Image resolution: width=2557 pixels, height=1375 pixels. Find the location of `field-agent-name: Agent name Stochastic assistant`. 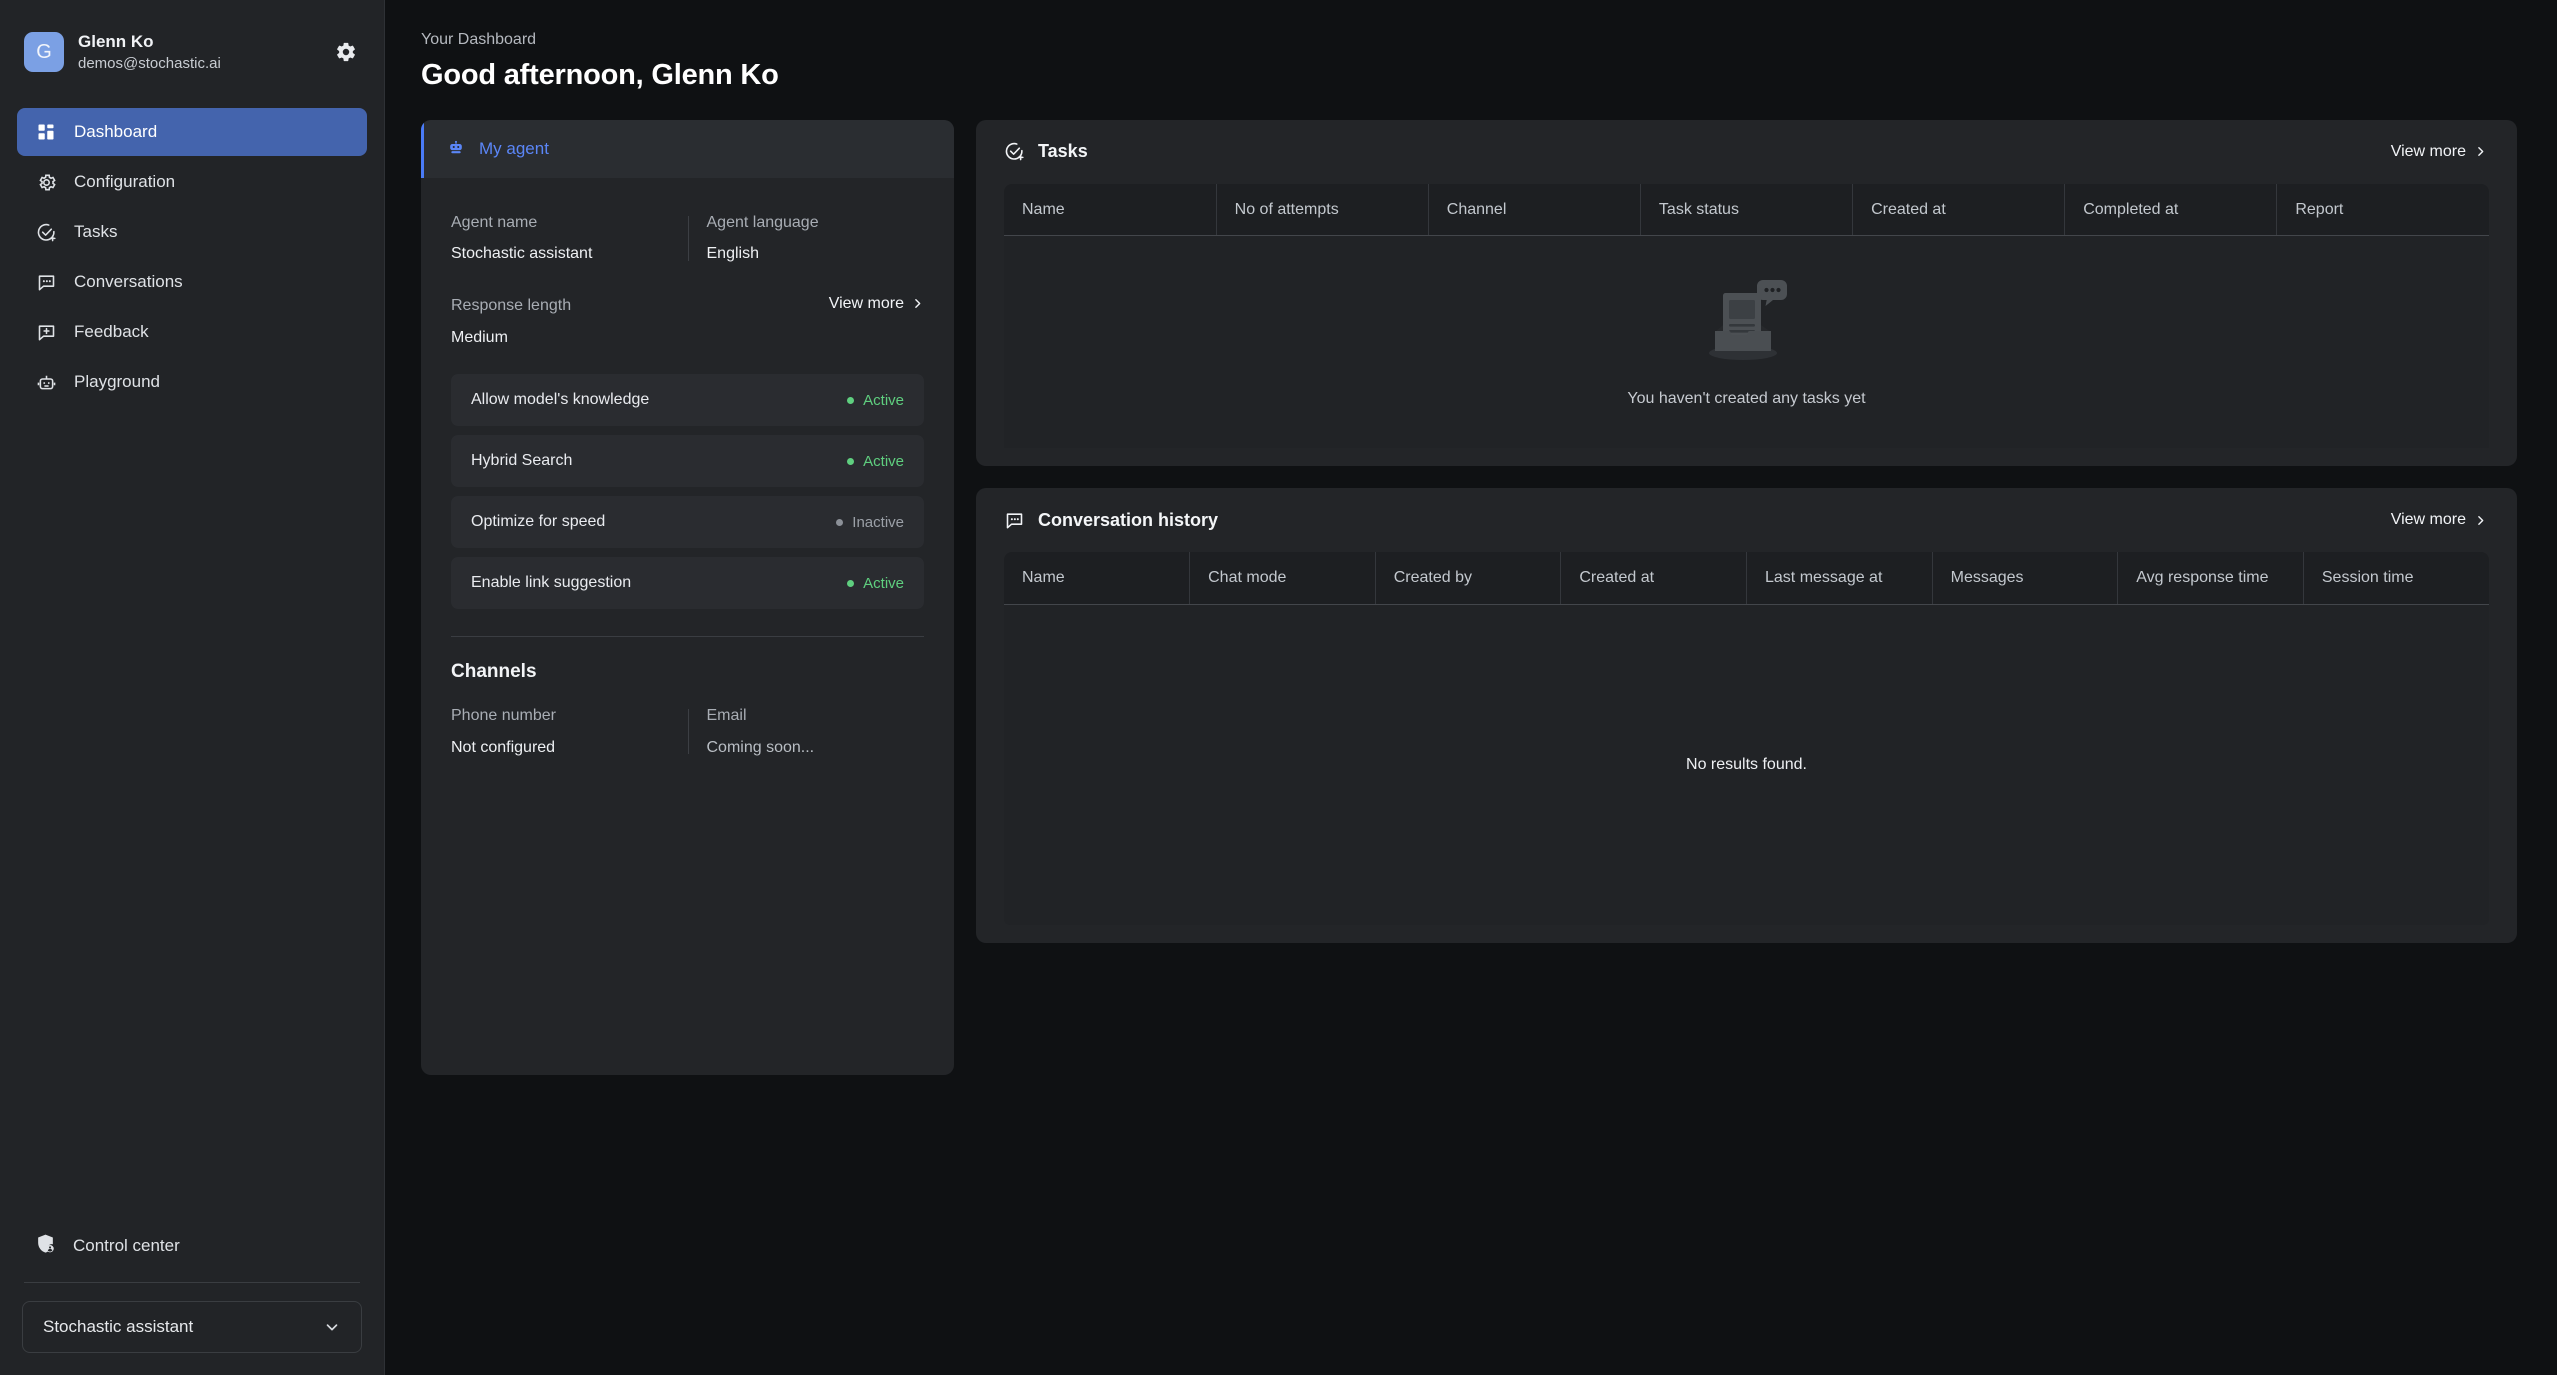

field-agent-name: Agent name Stochastic assistant is located at coordinates (560, 238).